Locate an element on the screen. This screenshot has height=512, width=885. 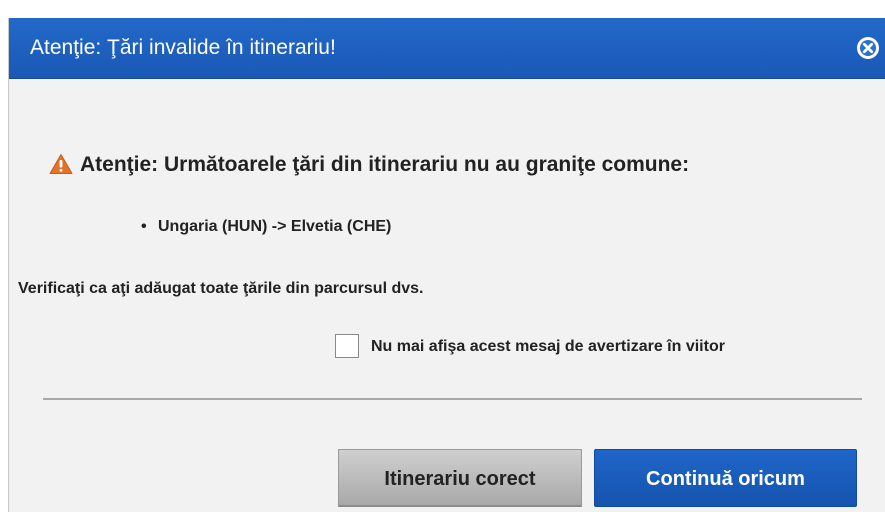
warning-triangle-icon is located at coordinates (61, 164).